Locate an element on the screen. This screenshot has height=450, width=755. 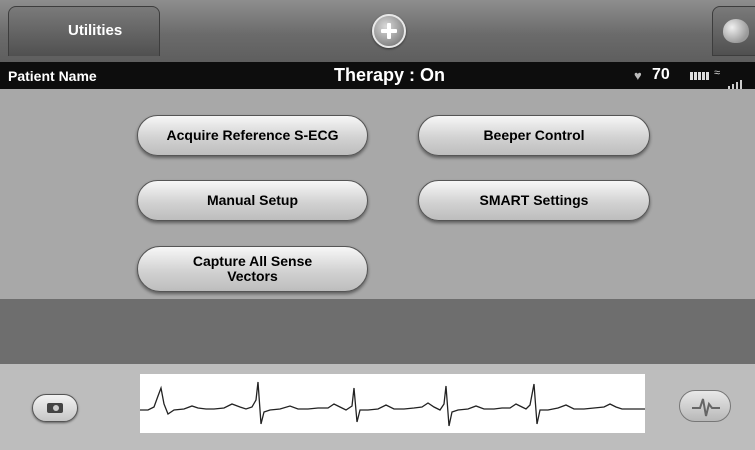
shock-button is located at coordinates (705, 406).